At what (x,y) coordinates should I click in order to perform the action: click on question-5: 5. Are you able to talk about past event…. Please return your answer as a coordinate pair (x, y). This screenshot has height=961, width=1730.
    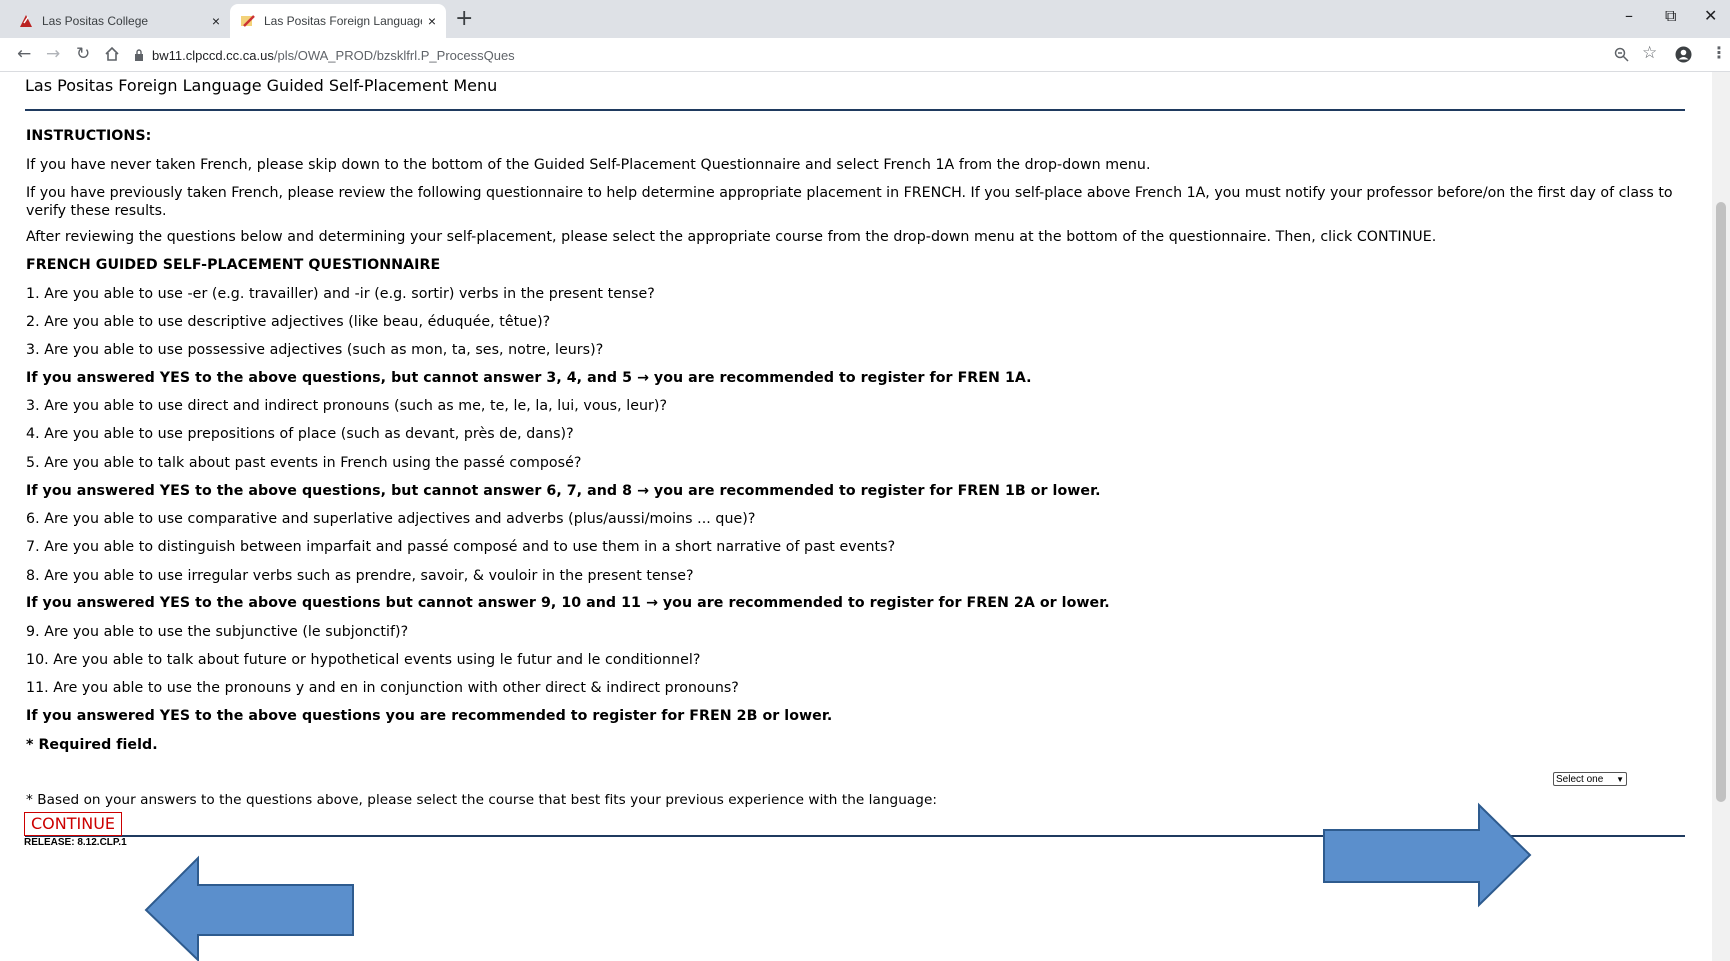
    Looking at the image, I should click on (304, 463).